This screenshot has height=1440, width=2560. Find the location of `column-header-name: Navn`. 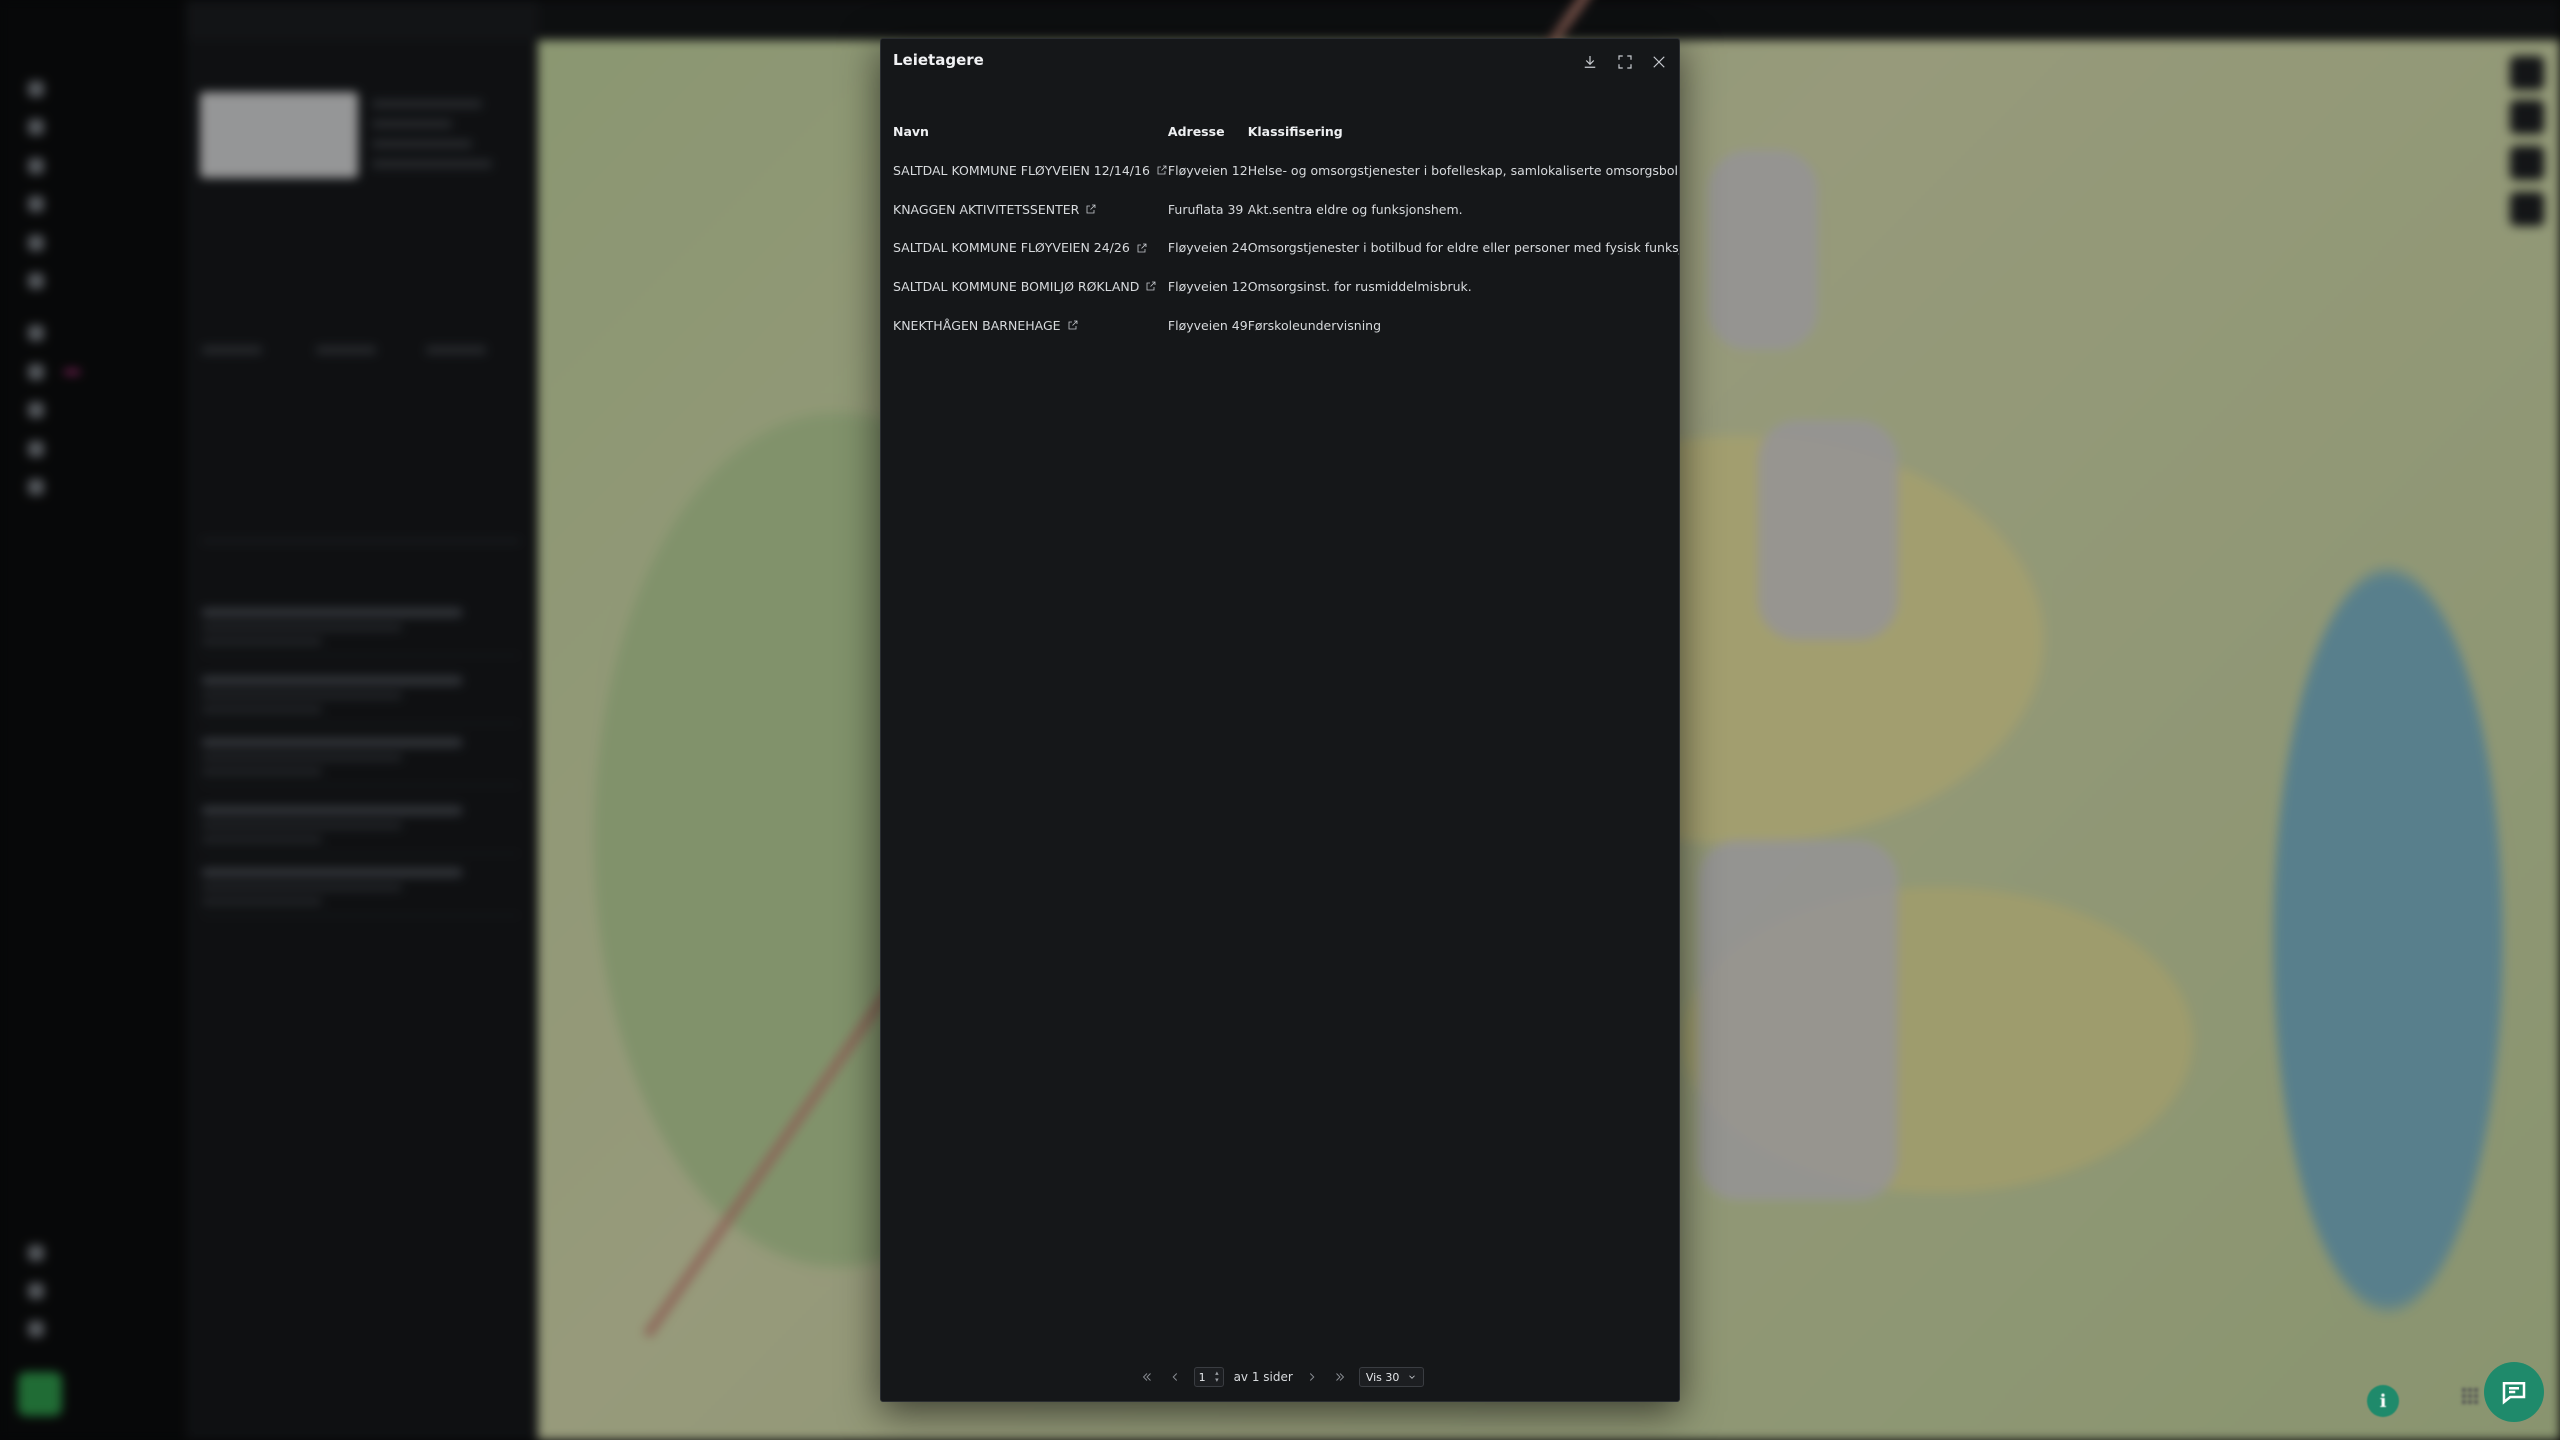

column-header-name: Navn is located at coordinates (1030, 131).